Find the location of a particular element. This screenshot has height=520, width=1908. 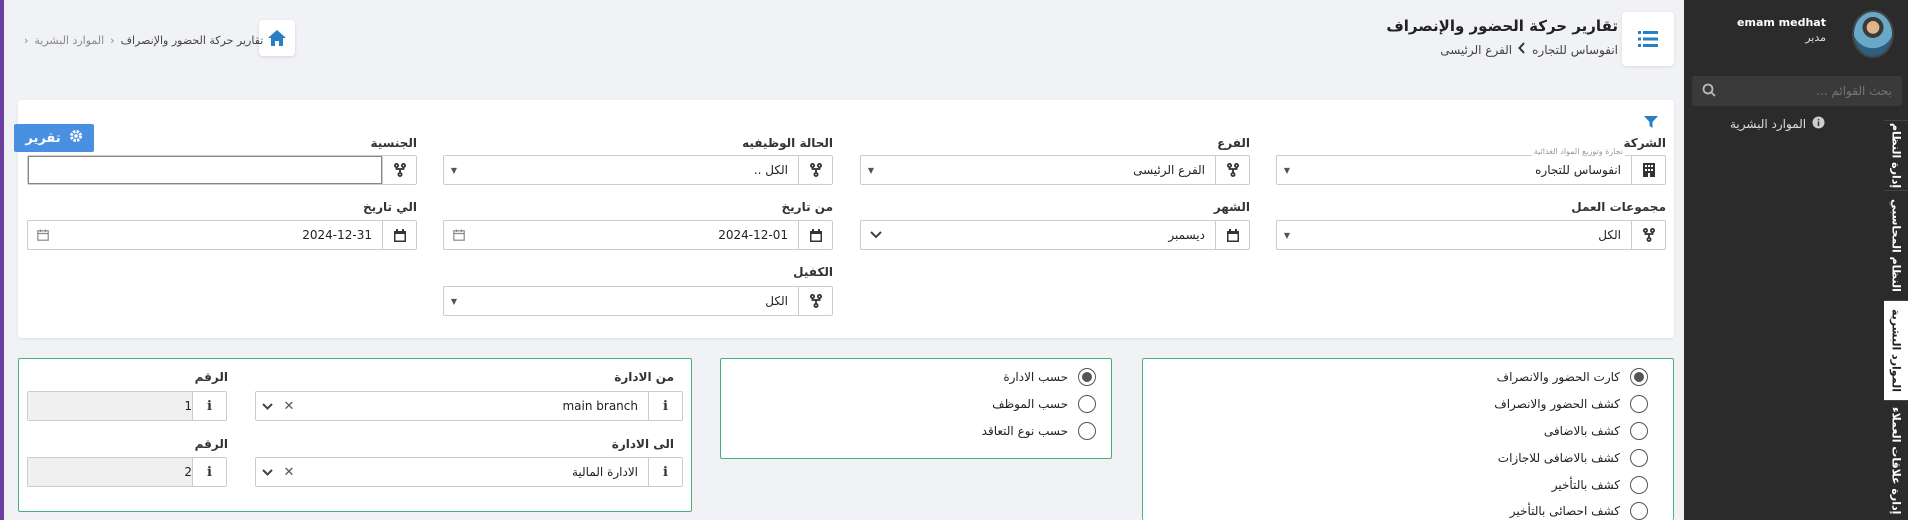

list-icon is located at coordinates (1648, 39).